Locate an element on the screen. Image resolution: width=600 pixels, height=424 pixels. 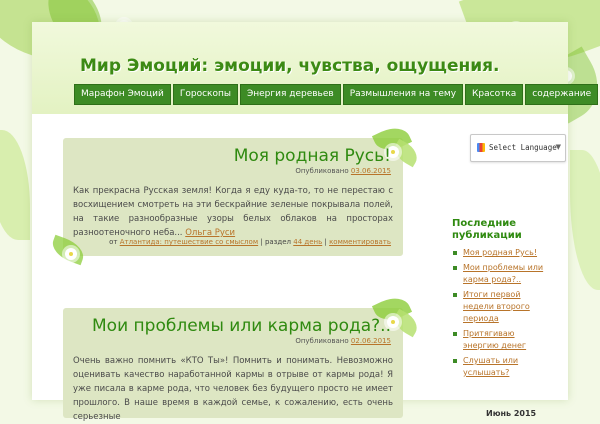
comments-link: комментировать is located at coordinates (360, 242).